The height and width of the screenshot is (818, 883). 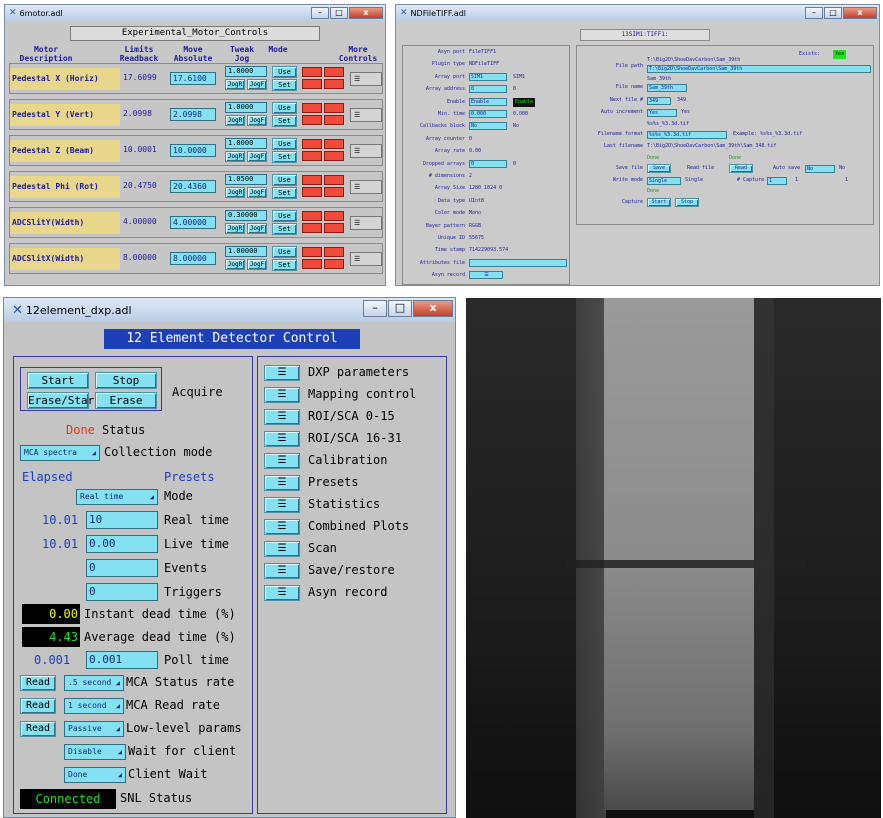 I want to click on wait-client-menu: Disable ◢, so click(x=95, y=752).